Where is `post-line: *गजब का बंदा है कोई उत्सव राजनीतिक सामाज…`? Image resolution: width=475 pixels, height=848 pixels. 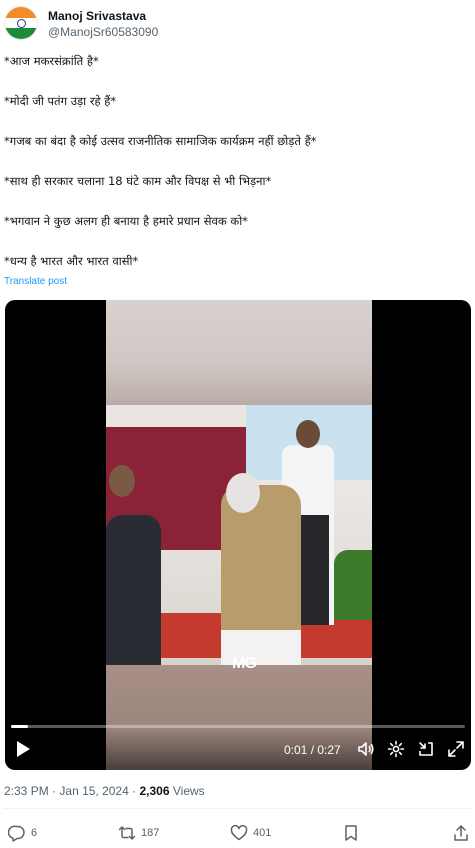
post-line: *गजब का बंदा है कोई उत्सव राजनीतिक सामाज… is located at coordinates (160, 141).